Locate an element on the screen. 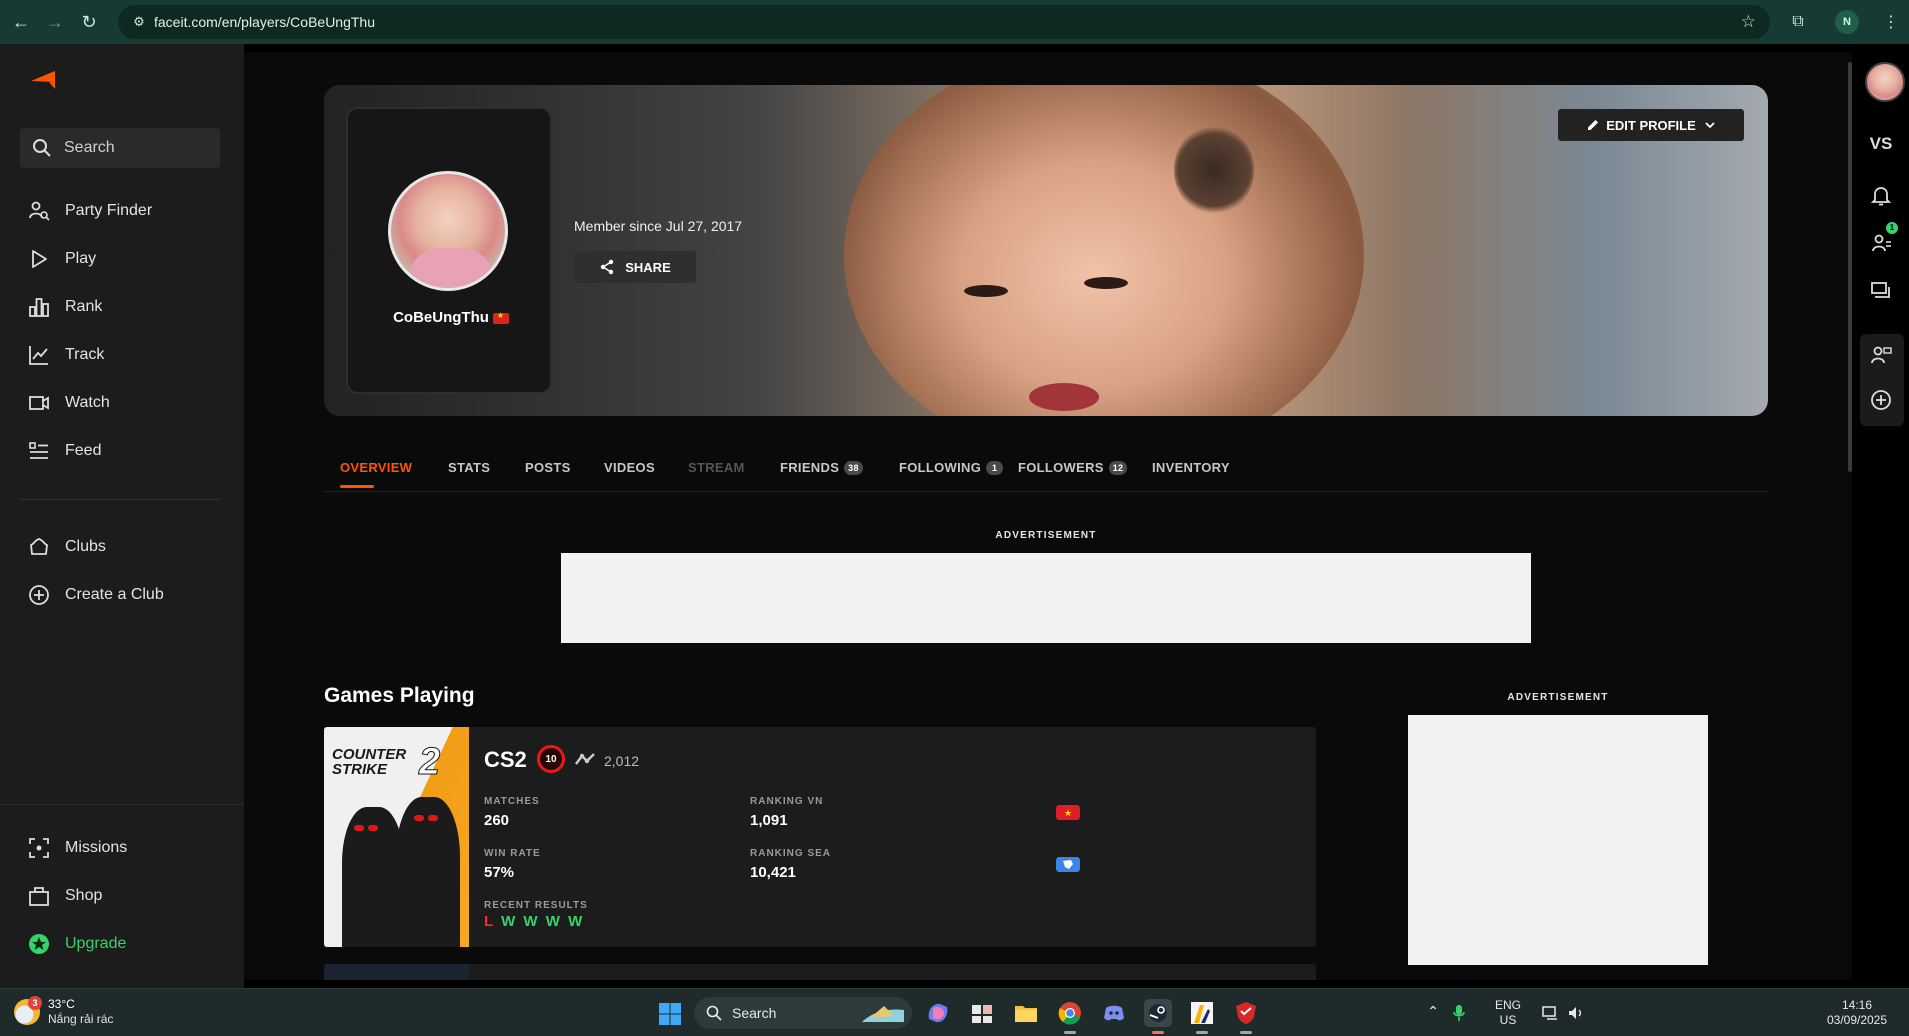  tab-label: POSTS is located at coordinates (548, 467).